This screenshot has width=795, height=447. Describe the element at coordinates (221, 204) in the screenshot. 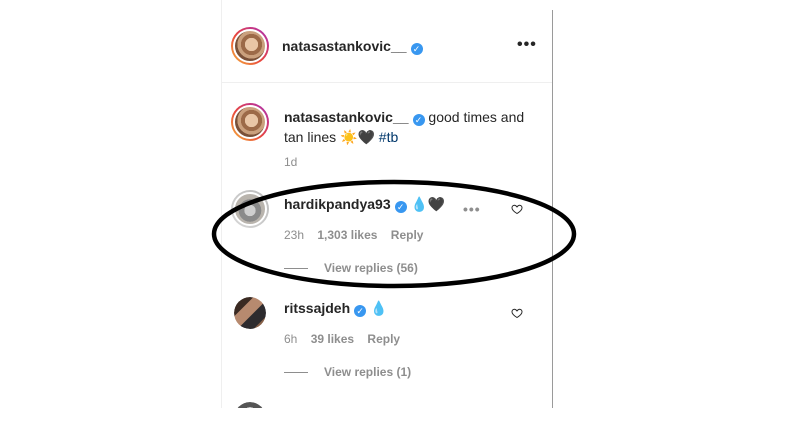

I see `panel-left-border` at that location.